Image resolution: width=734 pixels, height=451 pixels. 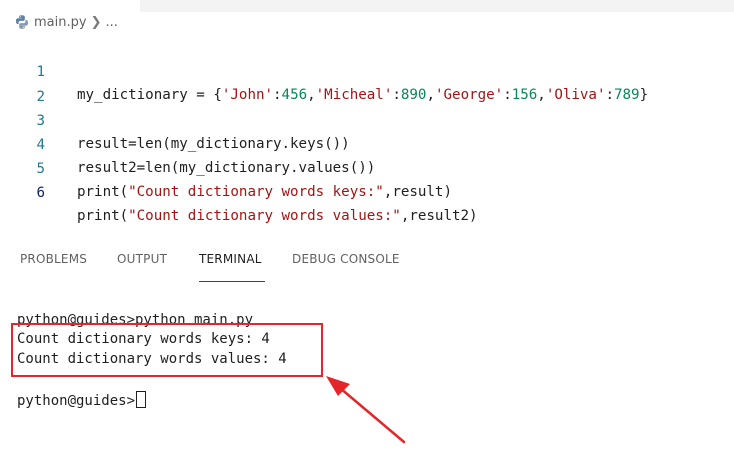 I want to click on terminal-cursor, so click(x=141, y=399).